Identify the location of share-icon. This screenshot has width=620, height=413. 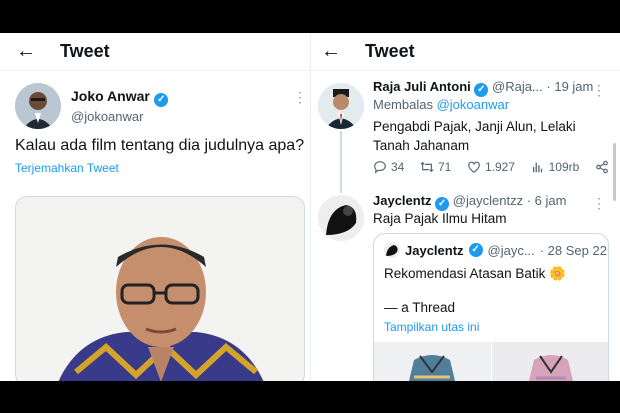
(602, 167).